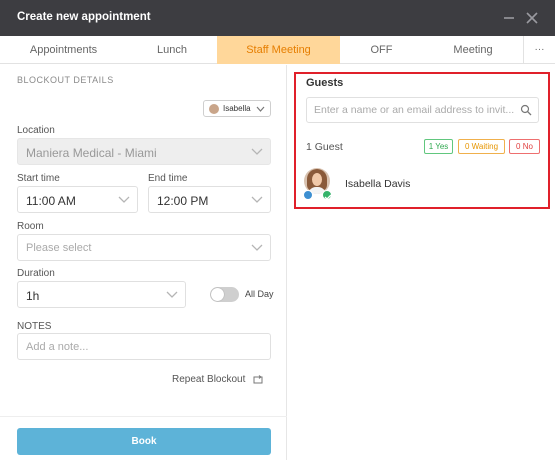 The image size is (555, 460). Describe the element at coordinates (101, 294) in the screenshot. I see `duration-select: 1h` at that location.